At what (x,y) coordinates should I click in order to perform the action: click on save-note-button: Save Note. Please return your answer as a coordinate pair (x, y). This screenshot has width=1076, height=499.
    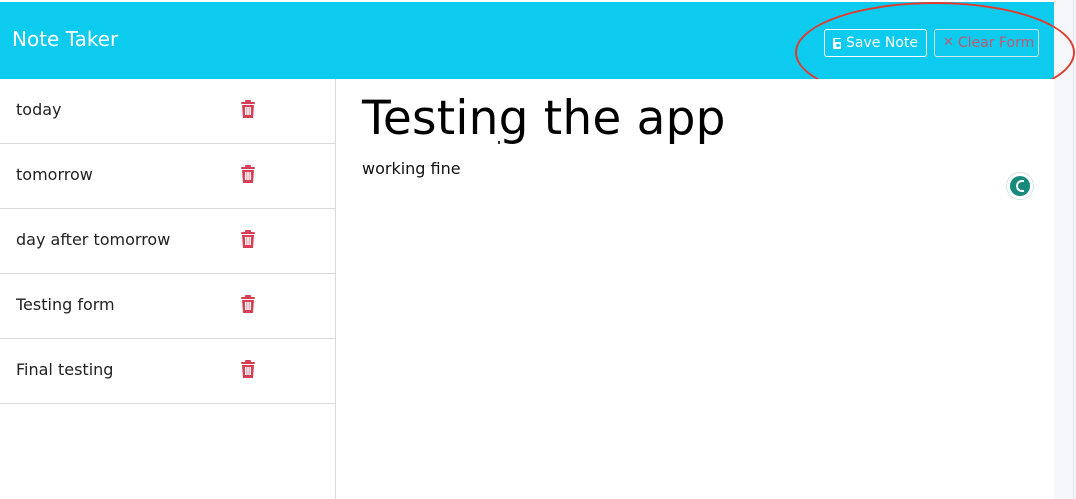
    Looking at the image, I should click on (875, 43).